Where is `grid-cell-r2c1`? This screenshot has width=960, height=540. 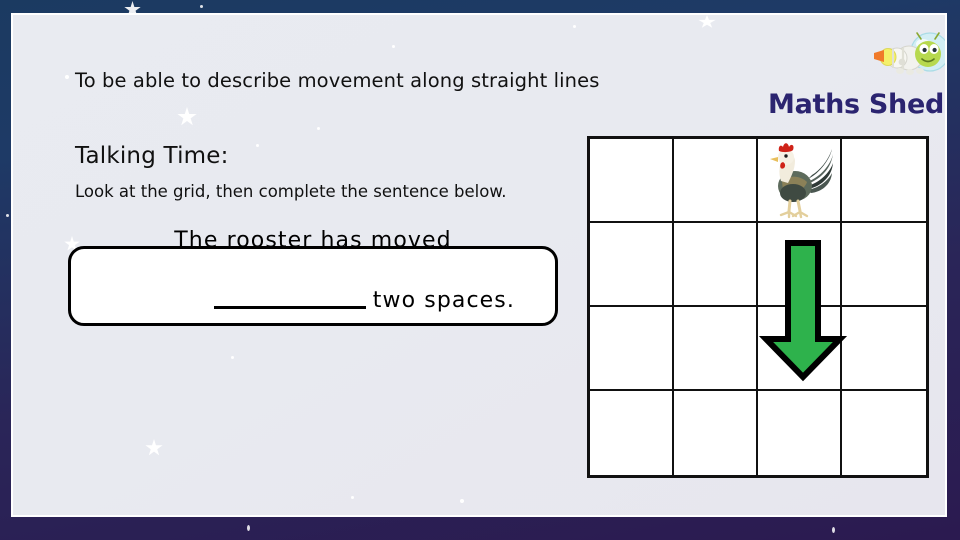
grid-cell-r2c1 is located at coordinates (632, 265).